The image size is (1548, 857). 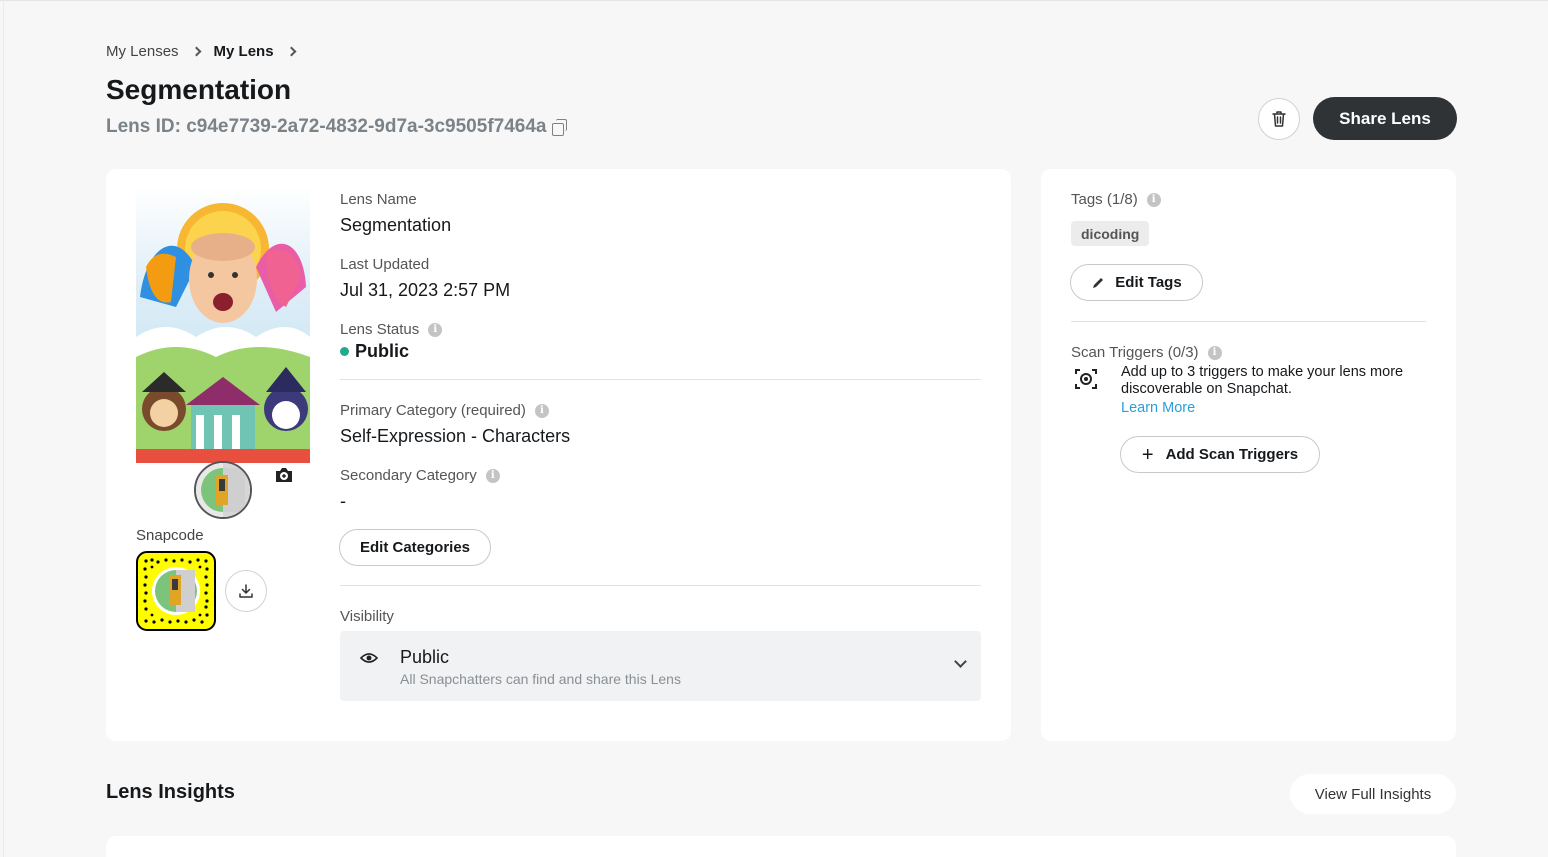 What do you see at coordinates (560, 127) in the screenshot?
I see `copy-icon` at bounding box center [560, 127].